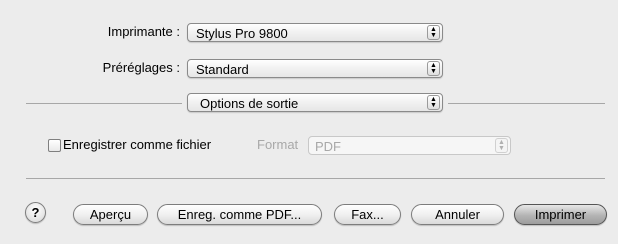 The width and height of the screenshot is (618, 244). I want to click on format-popup: PDF ▲ ▼, so click(409, 145).